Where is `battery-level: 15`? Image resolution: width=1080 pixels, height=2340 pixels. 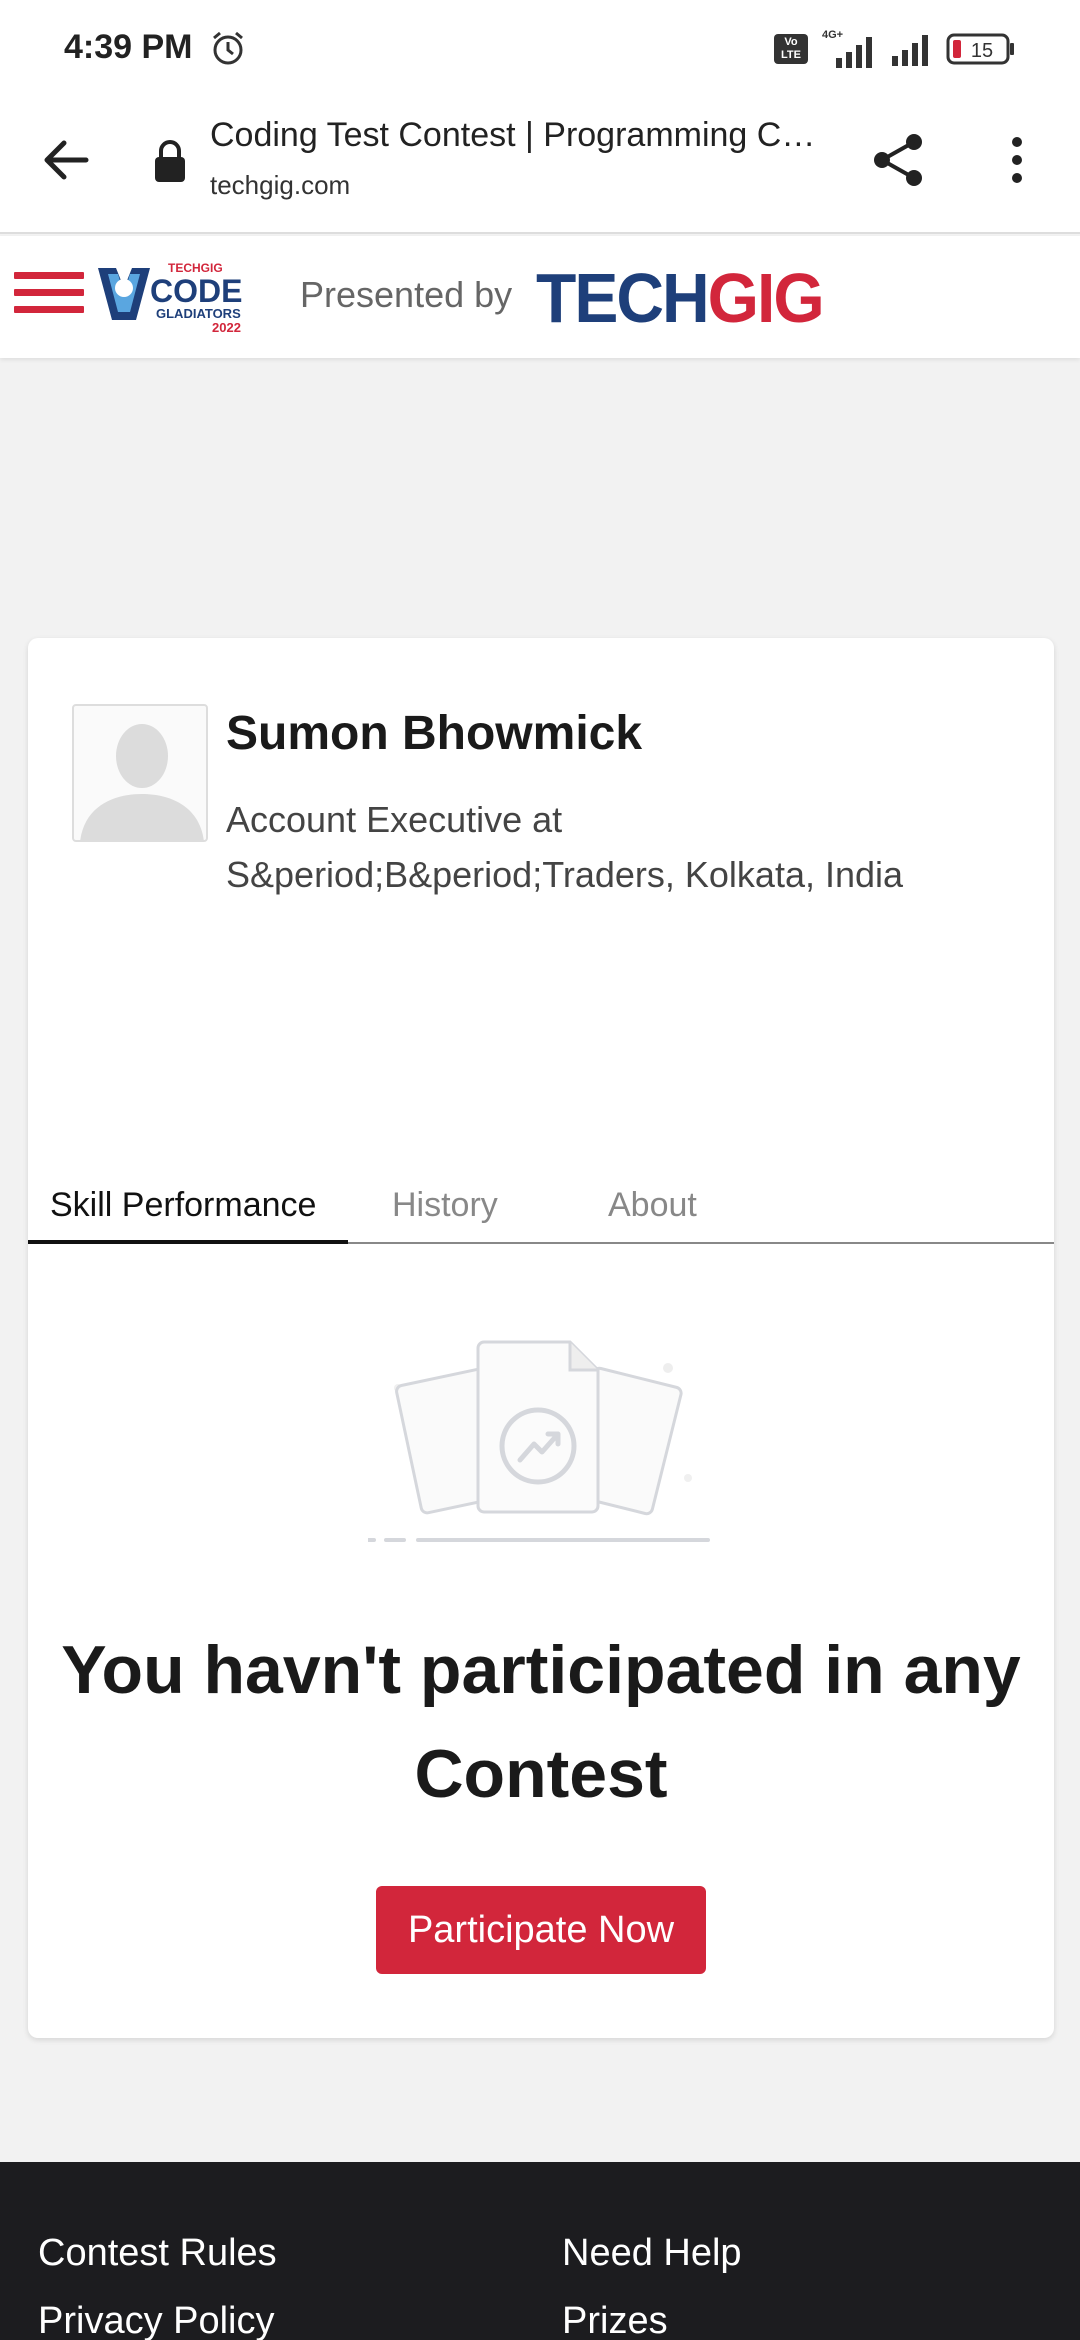
battery-level: 15 is located at coordinates (982, 51).